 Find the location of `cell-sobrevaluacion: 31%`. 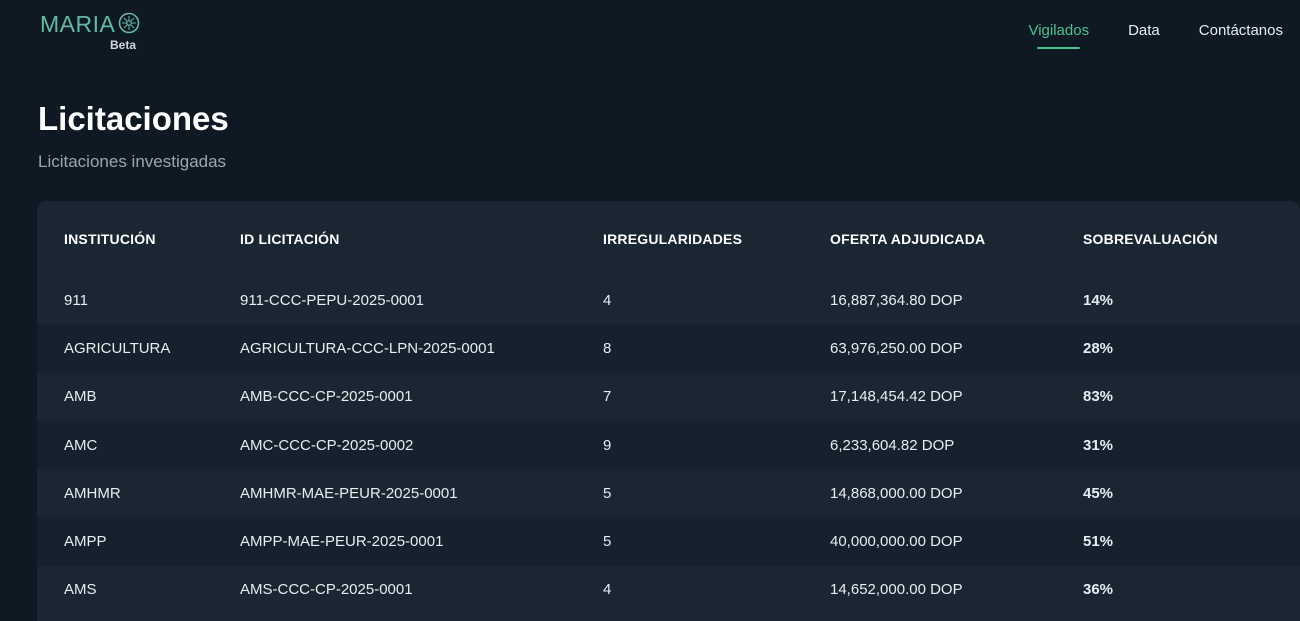

cell-sobrevaluacion: 31% is located at coordinates (1098, 445).